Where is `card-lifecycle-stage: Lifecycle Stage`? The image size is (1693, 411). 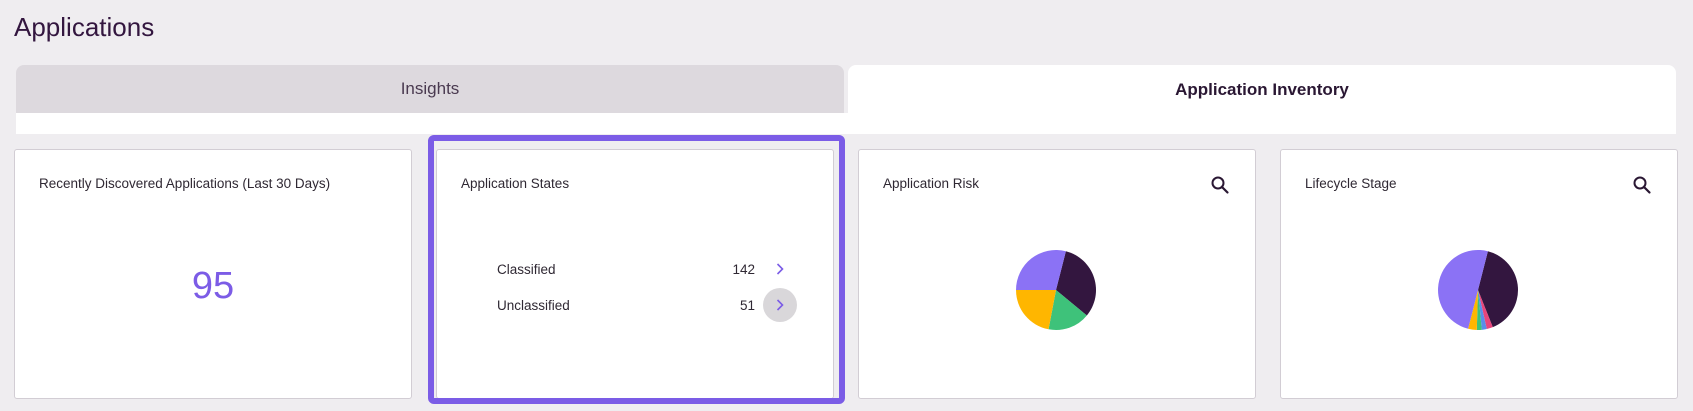
card-lifecycle-stage: Lifecycle Stage is located at coordinates (1479, 274).